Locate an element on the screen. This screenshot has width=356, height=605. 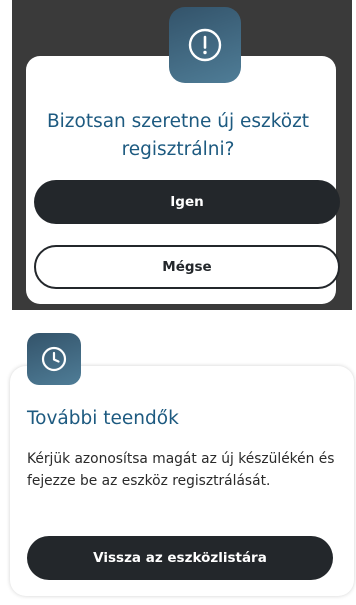
cancel-button: Mégse is located at coordinates (187, 267).